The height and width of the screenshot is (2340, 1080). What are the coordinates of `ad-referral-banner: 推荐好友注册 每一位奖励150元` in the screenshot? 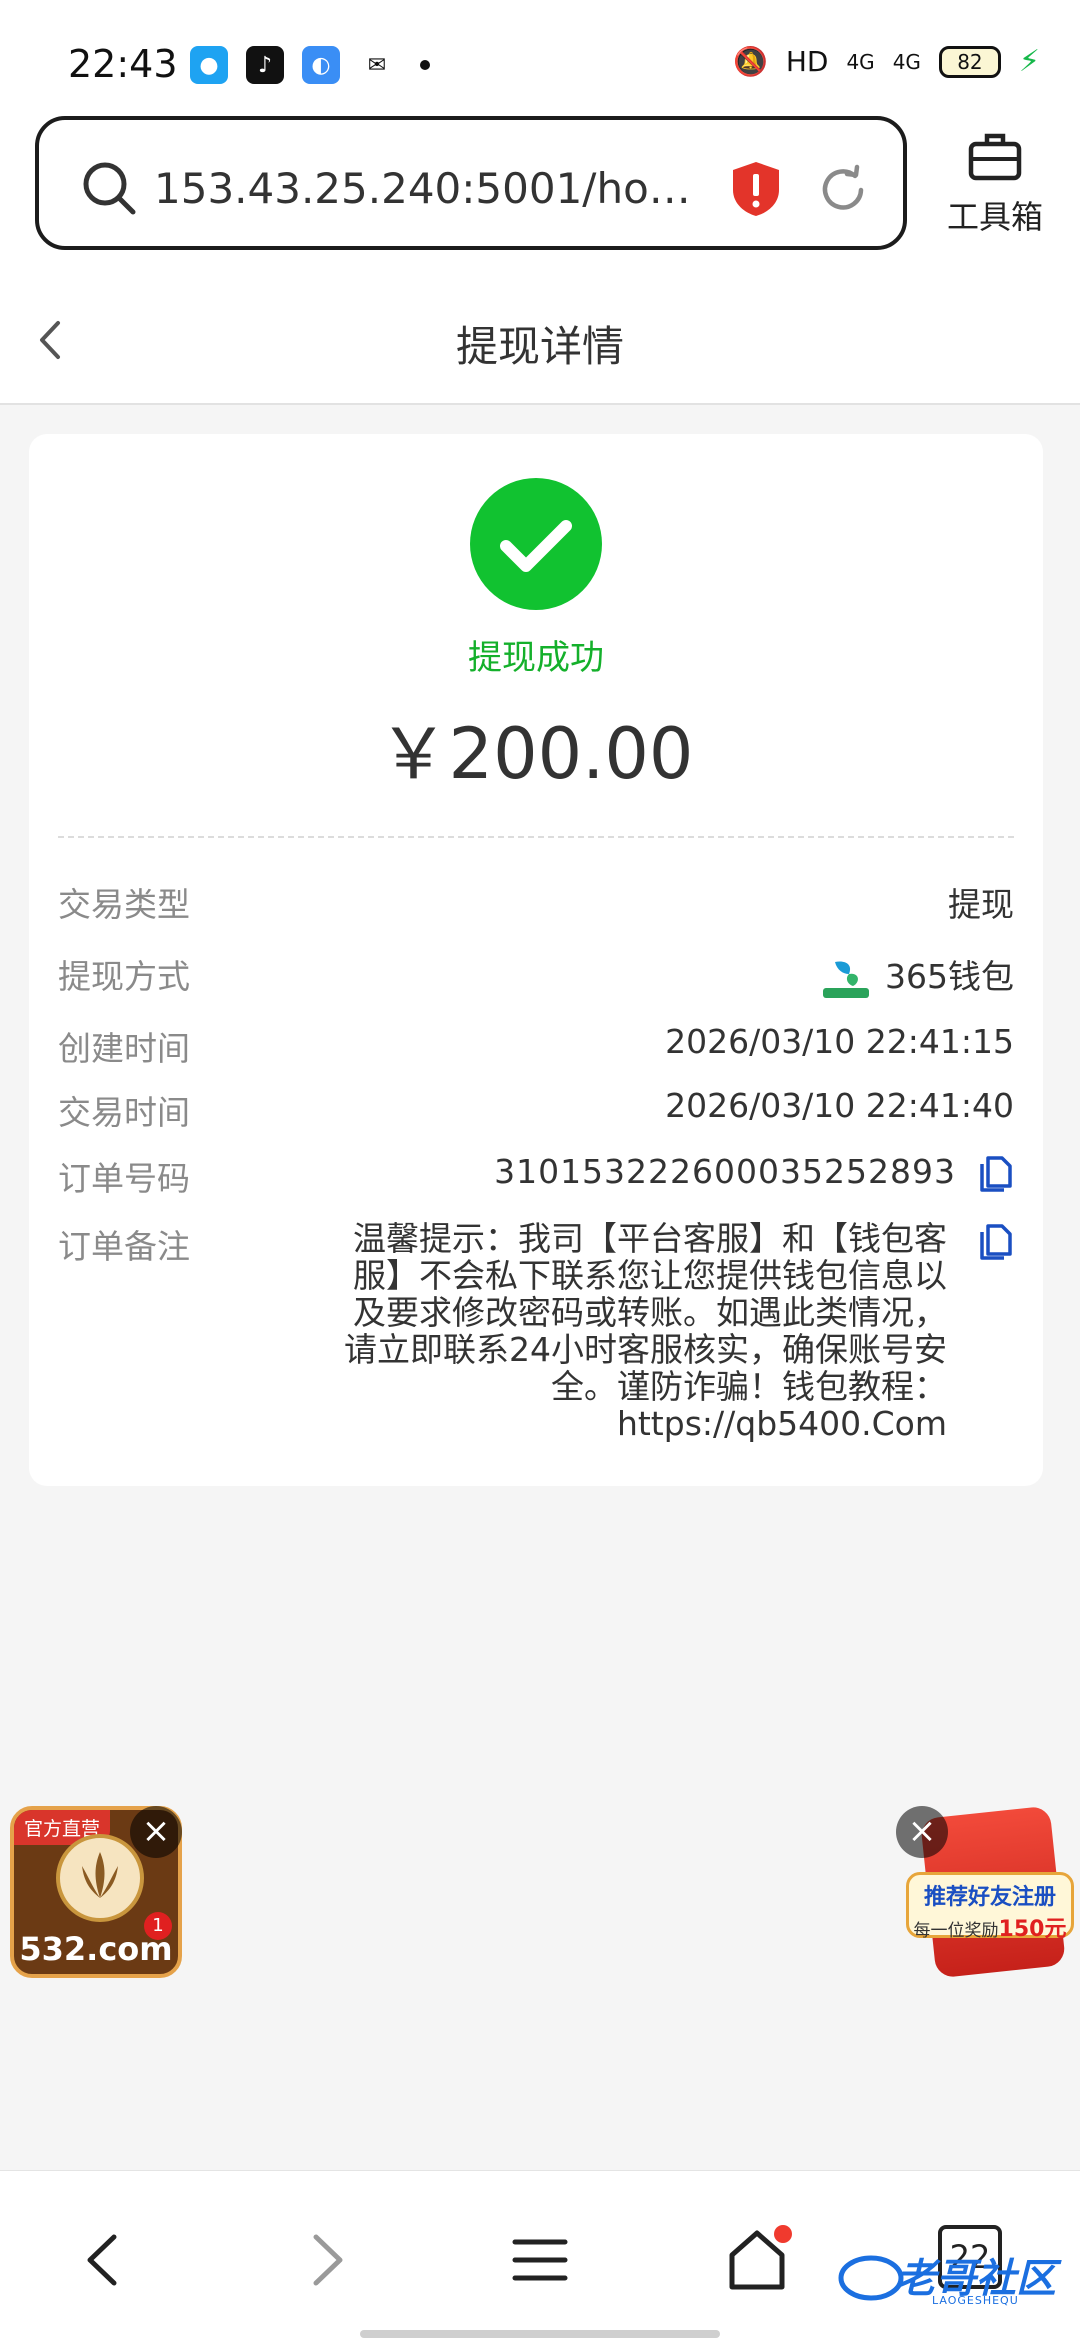 It's located at (990, 1907).